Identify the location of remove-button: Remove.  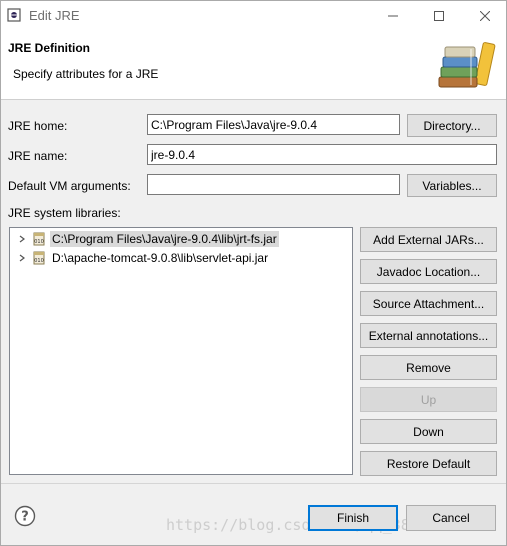
(428, 367).